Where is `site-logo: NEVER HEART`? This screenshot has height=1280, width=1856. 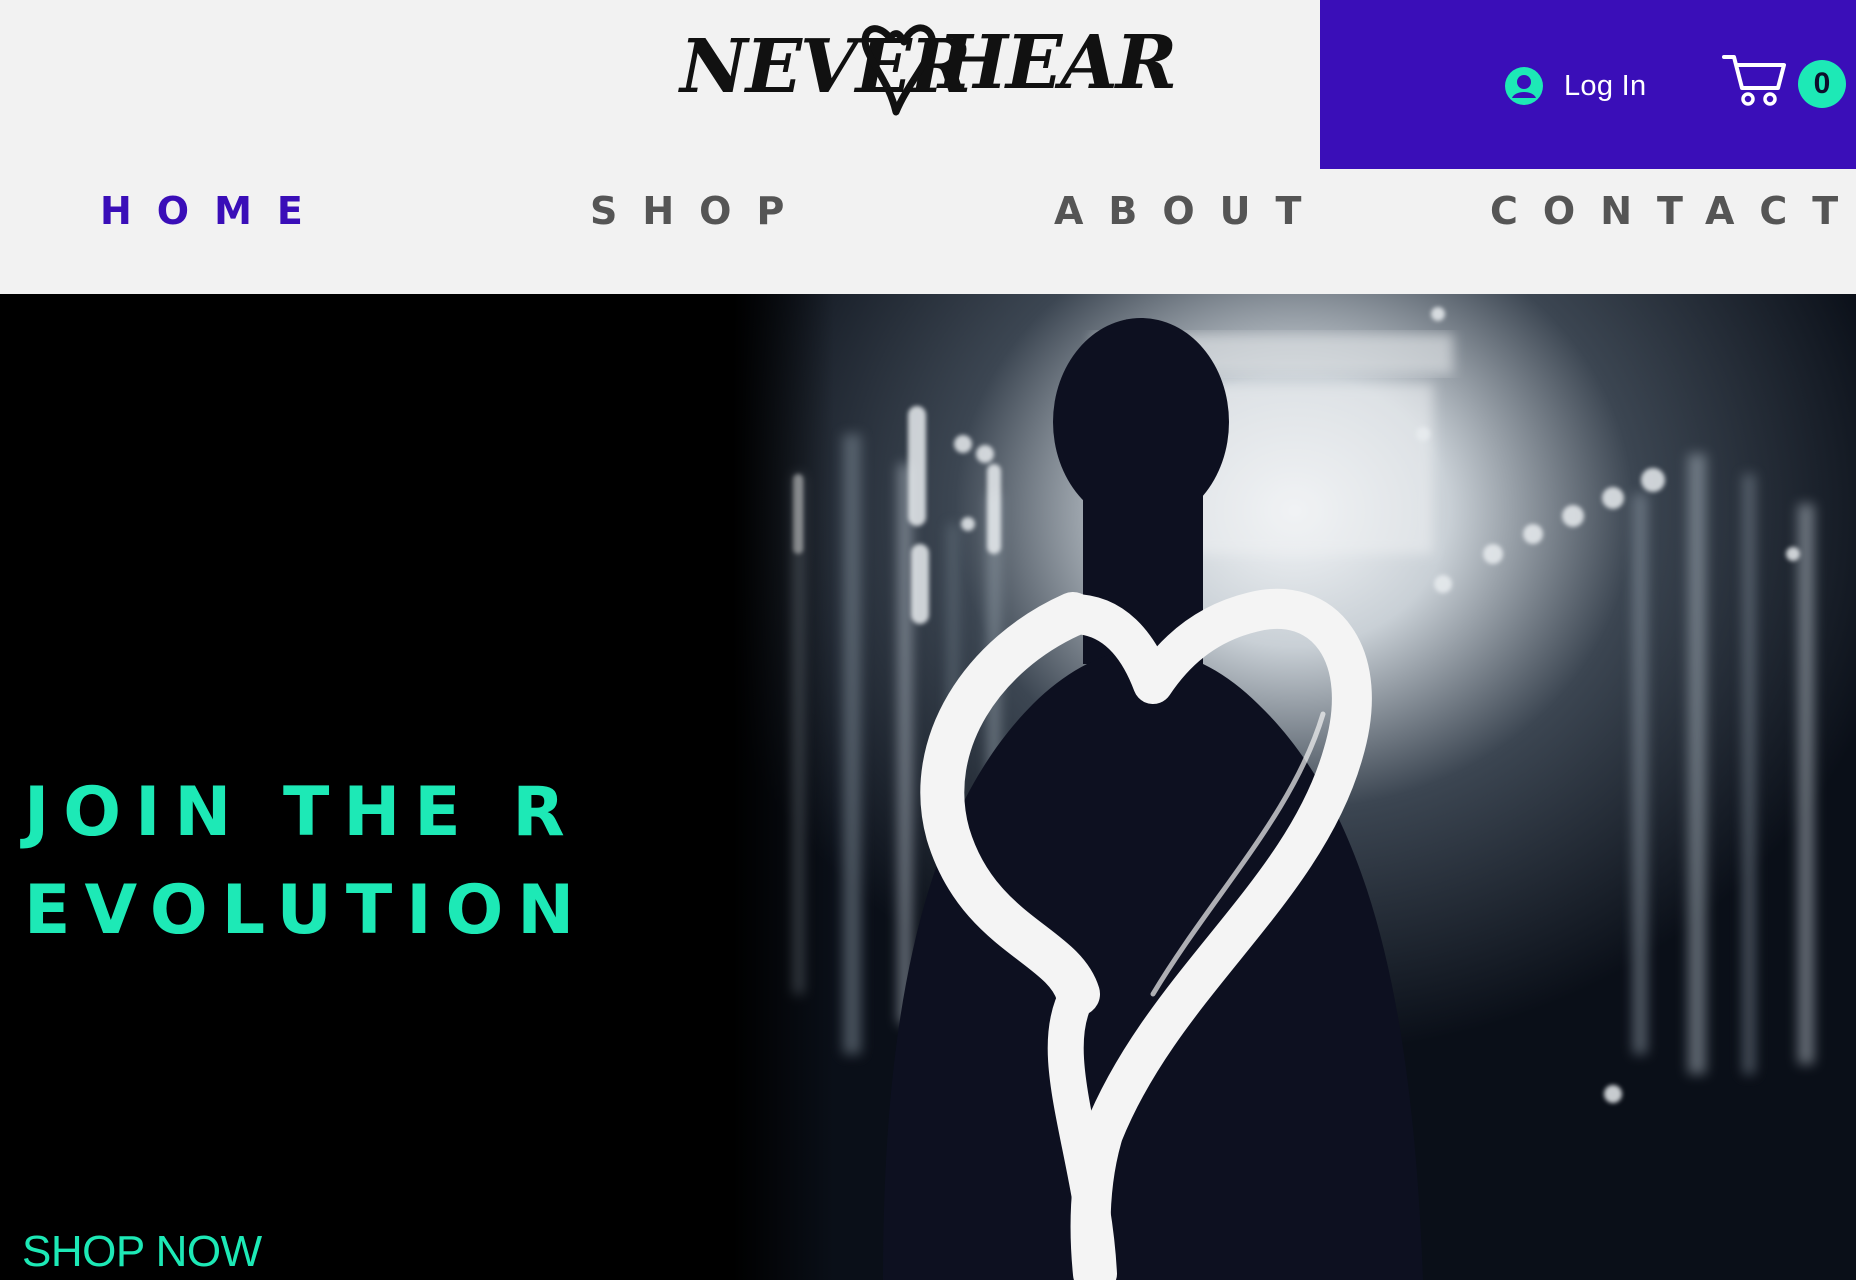
site-logo: NEVER HEART is located at coordinates (926, 72).